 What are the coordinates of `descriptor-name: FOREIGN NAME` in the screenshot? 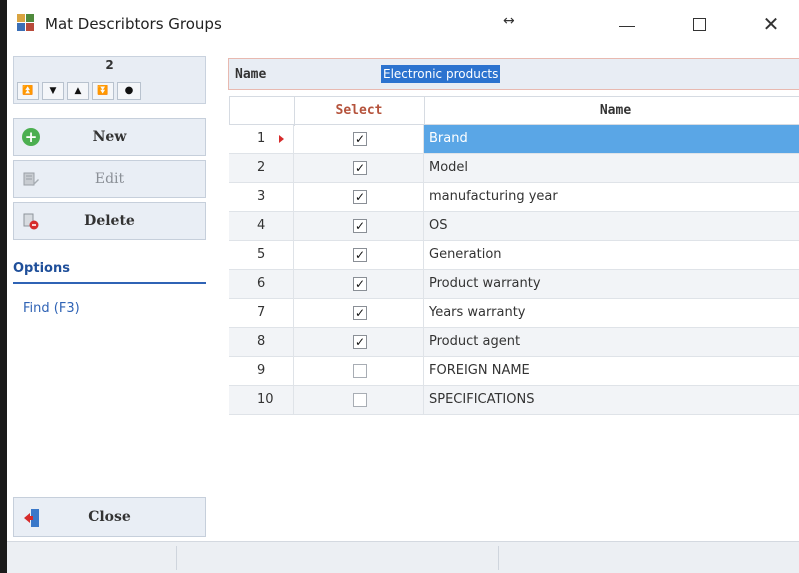 It's located at (479, 370).